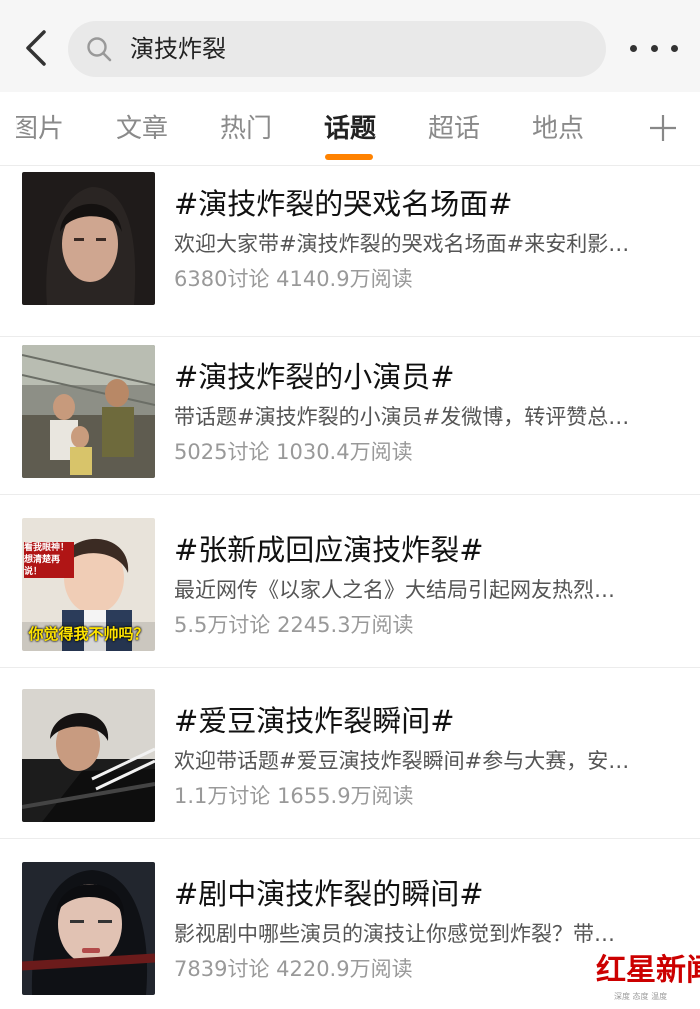 This screenshot has height=1009, width=700. Describe the element at coordinates (641, 996) in the screenshot. I see `watermark-tagline: 深度 态度 温度` at that location.